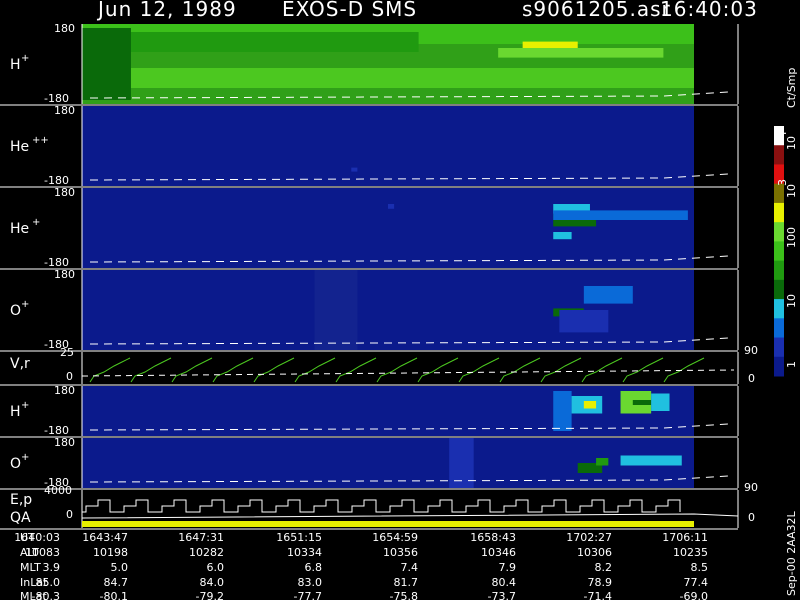  Describe the element at coordinates (369, 463) in the screenshot. I see `panel-o-plus-2: O +180-180` at that location.